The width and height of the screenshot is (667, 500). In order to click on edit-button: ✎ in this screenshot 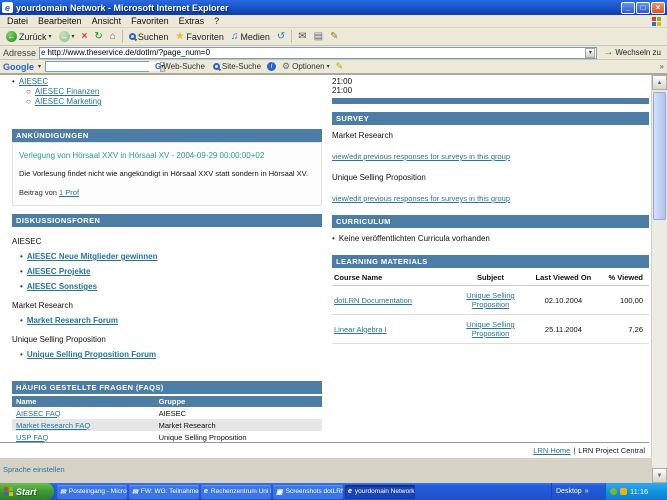, I will do `click(334, 37)`.